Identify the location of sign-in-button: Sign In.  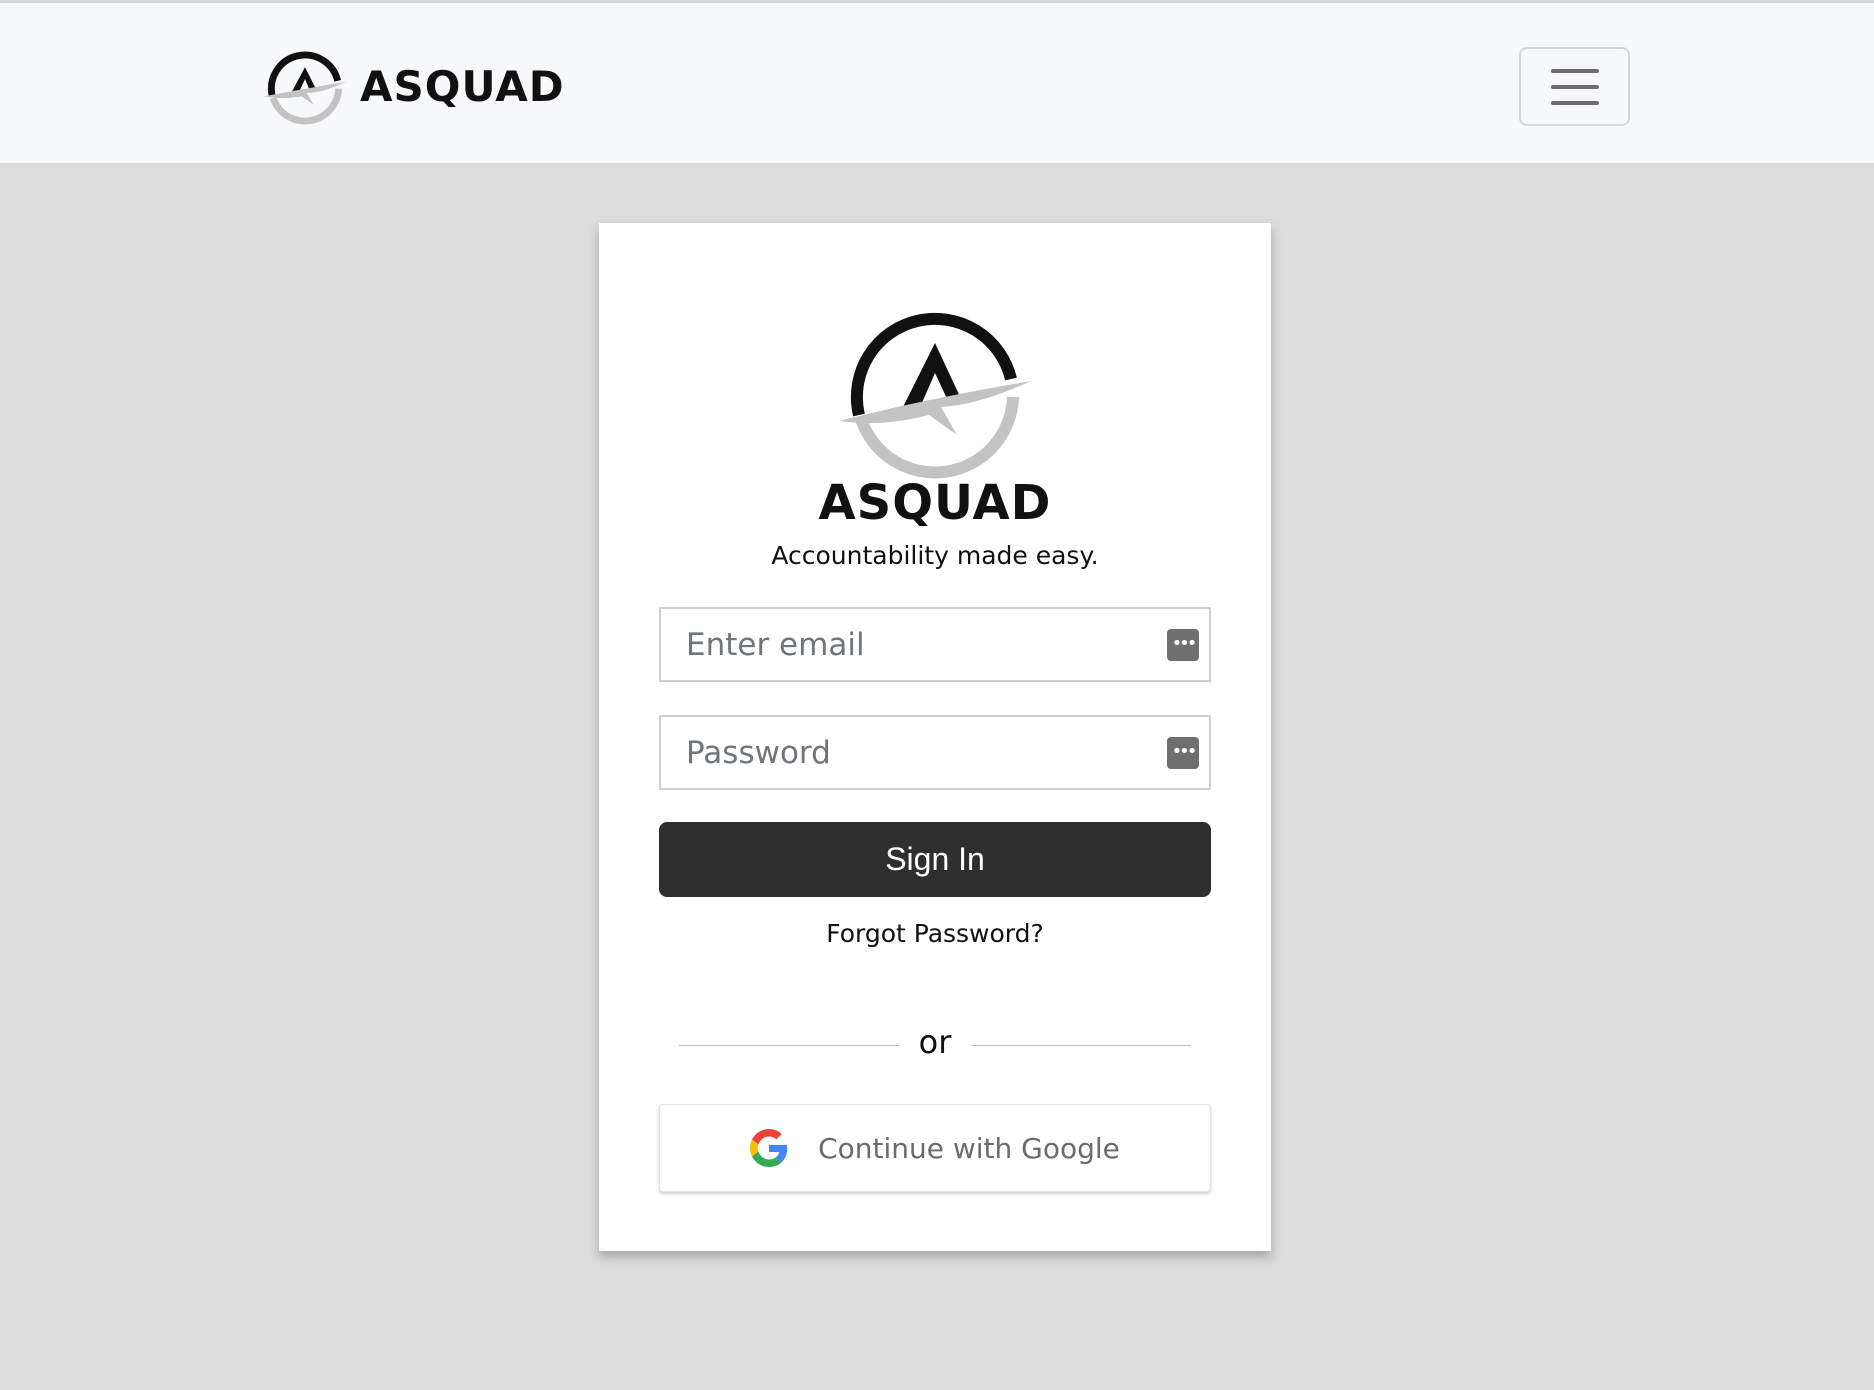
(935, 859).